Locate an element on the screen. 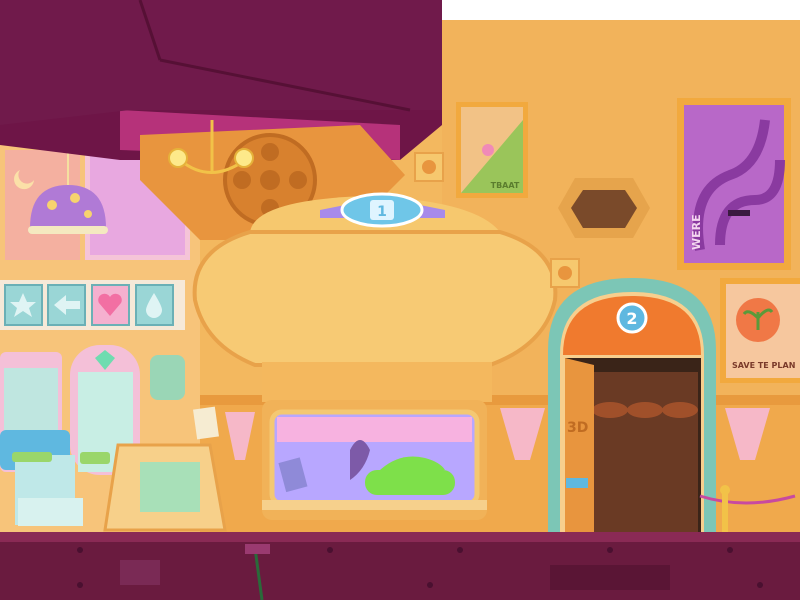  bird-poster: TBAAT is located at coordinates (492, 150).